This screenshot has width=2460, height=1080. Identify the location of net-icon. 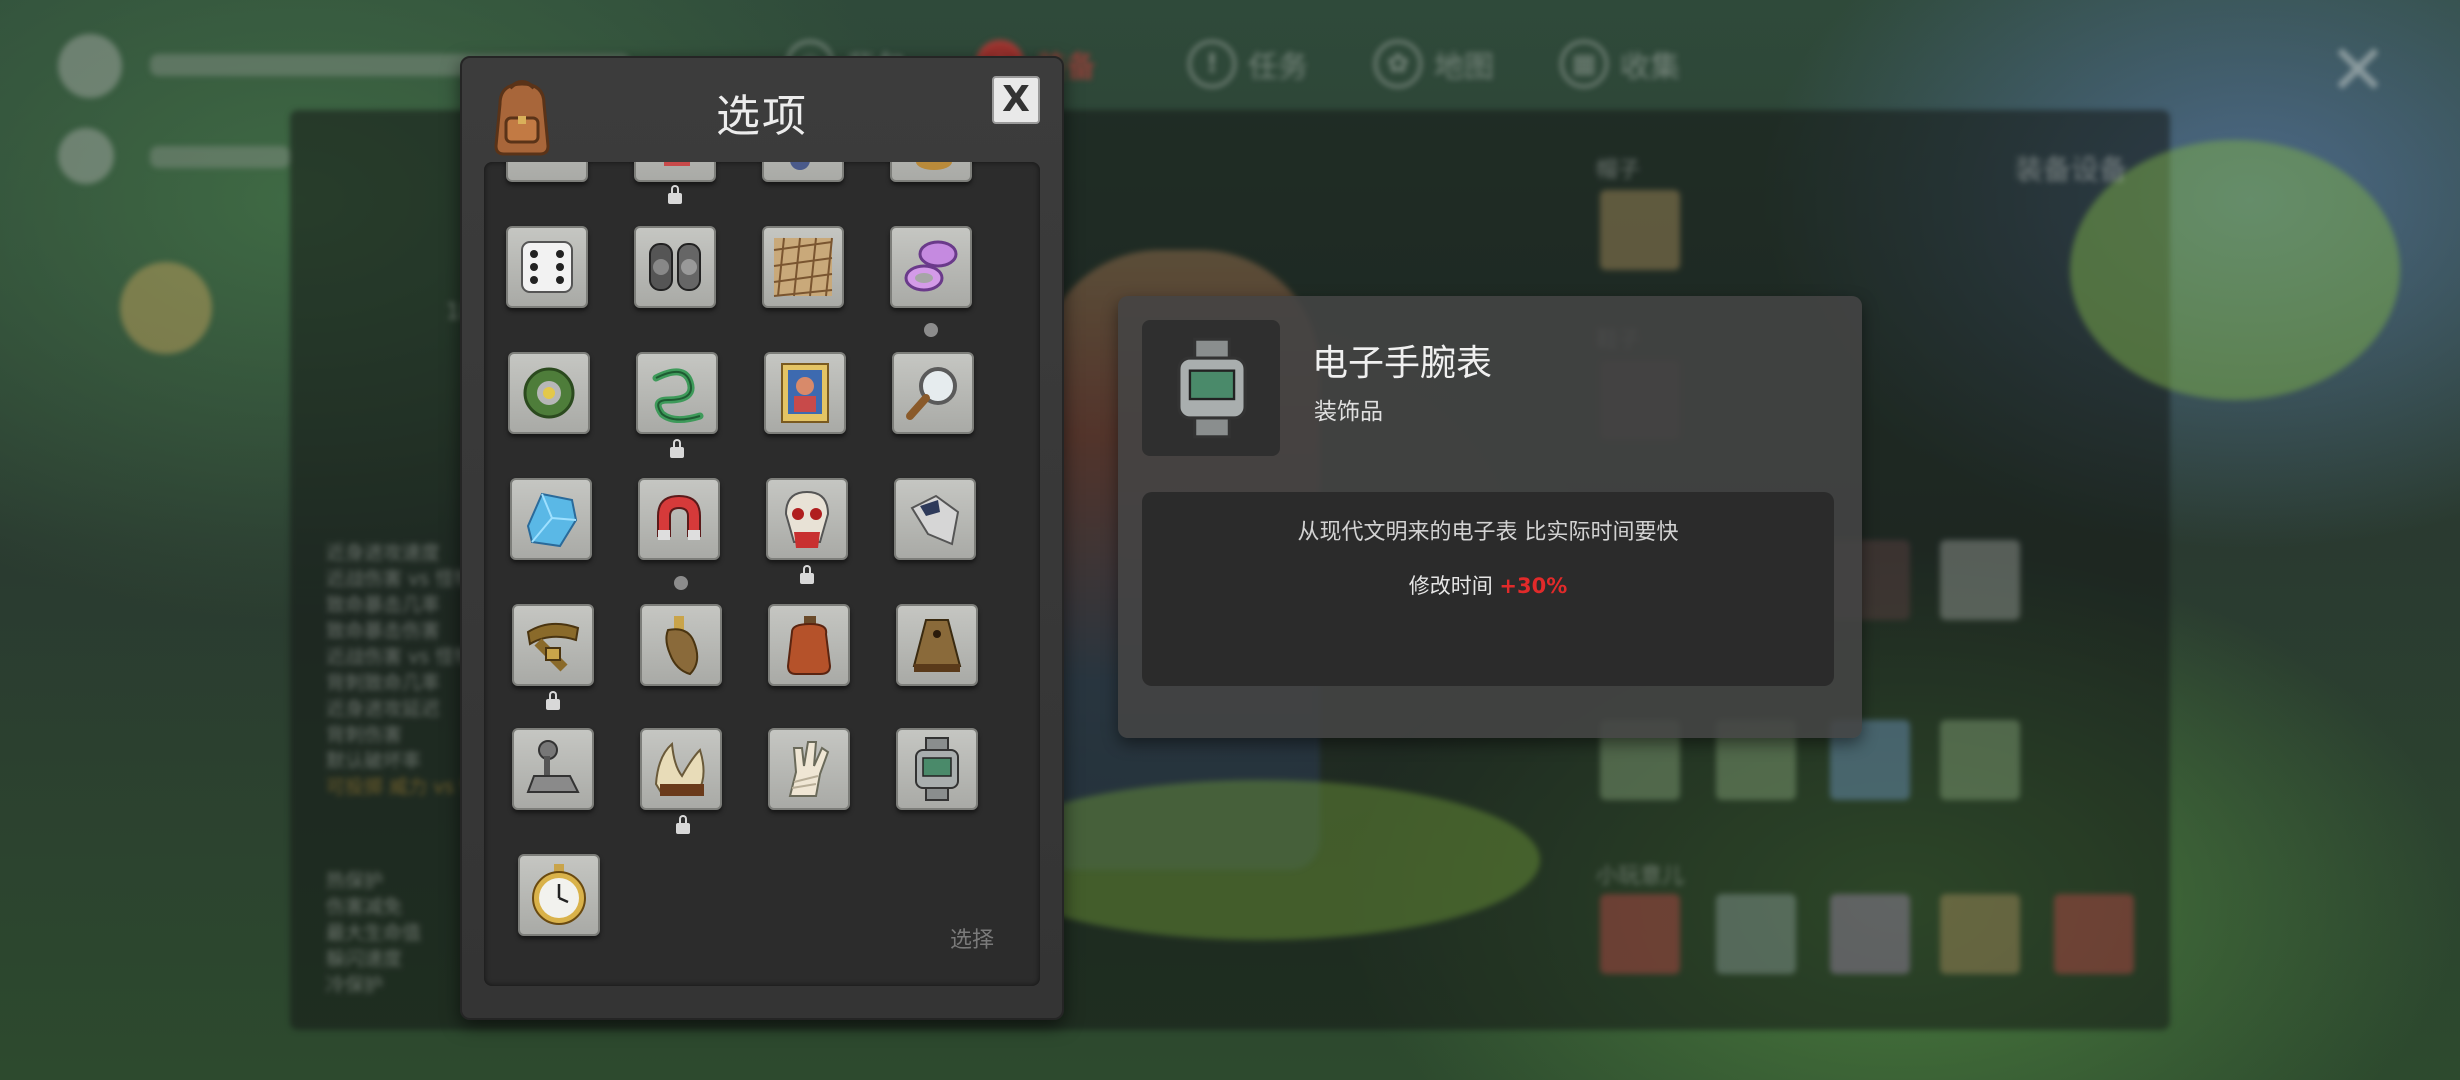
(803, 267).